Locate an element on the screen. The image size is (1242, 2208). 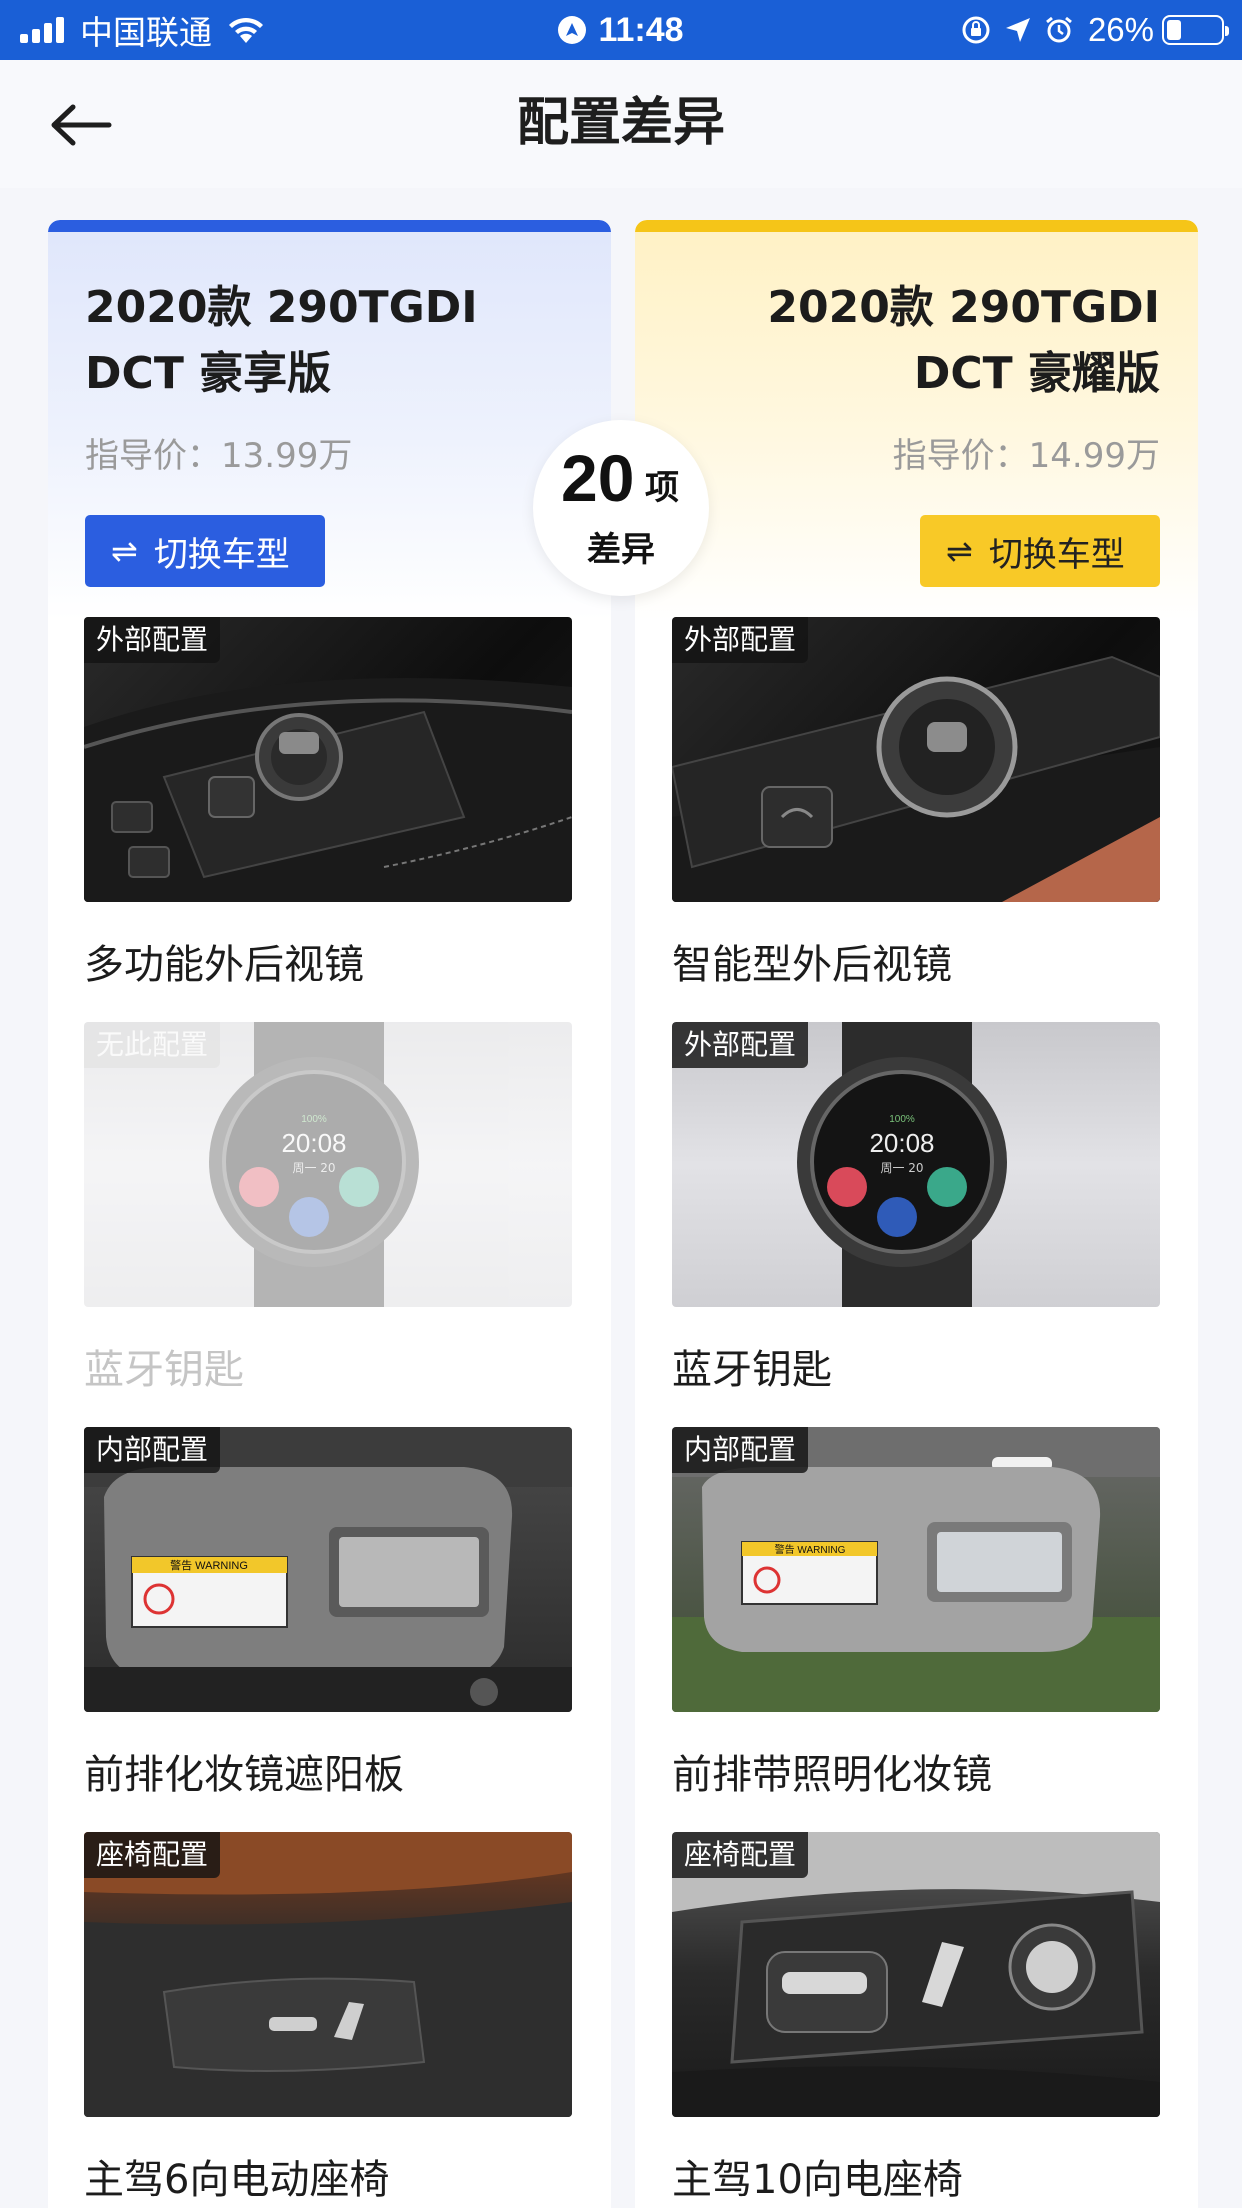
status-time: 11:48 is located at coordinates (641, 29).